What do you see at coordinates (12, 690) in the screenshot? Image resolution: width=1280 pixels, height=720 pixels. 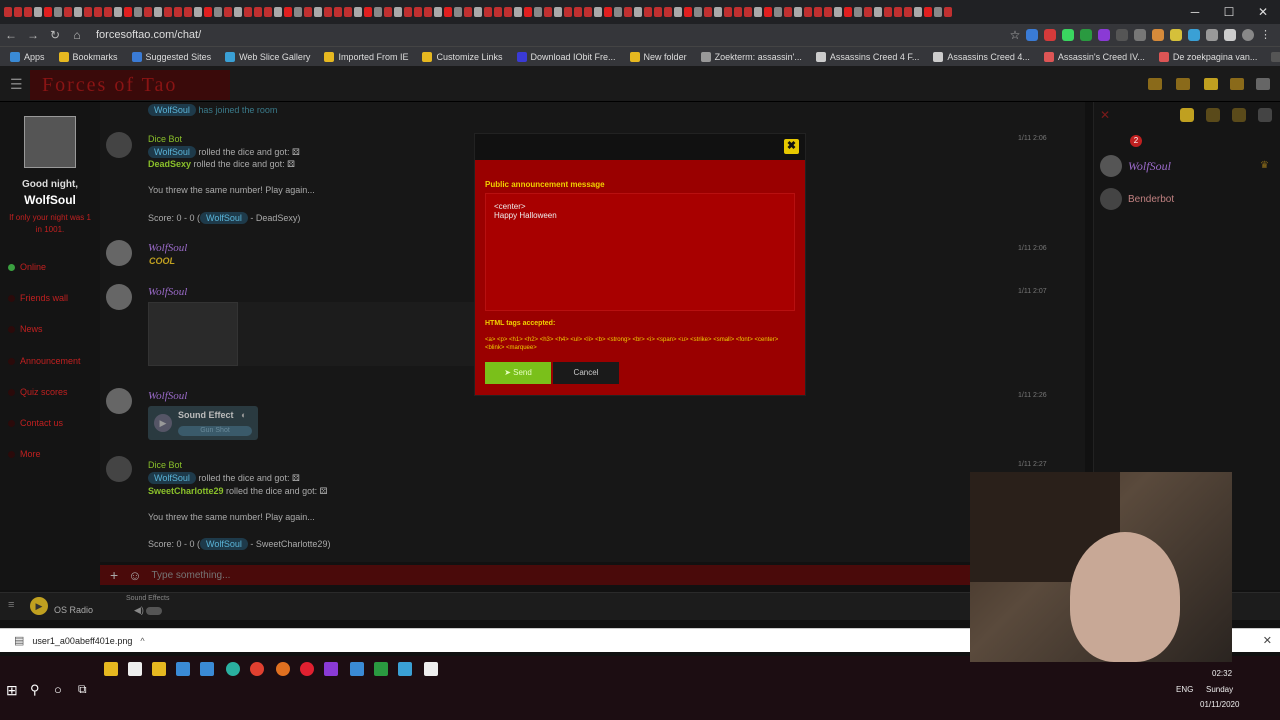 I see `windows-start-icon: ⊞` at bounding box center [12, 690].